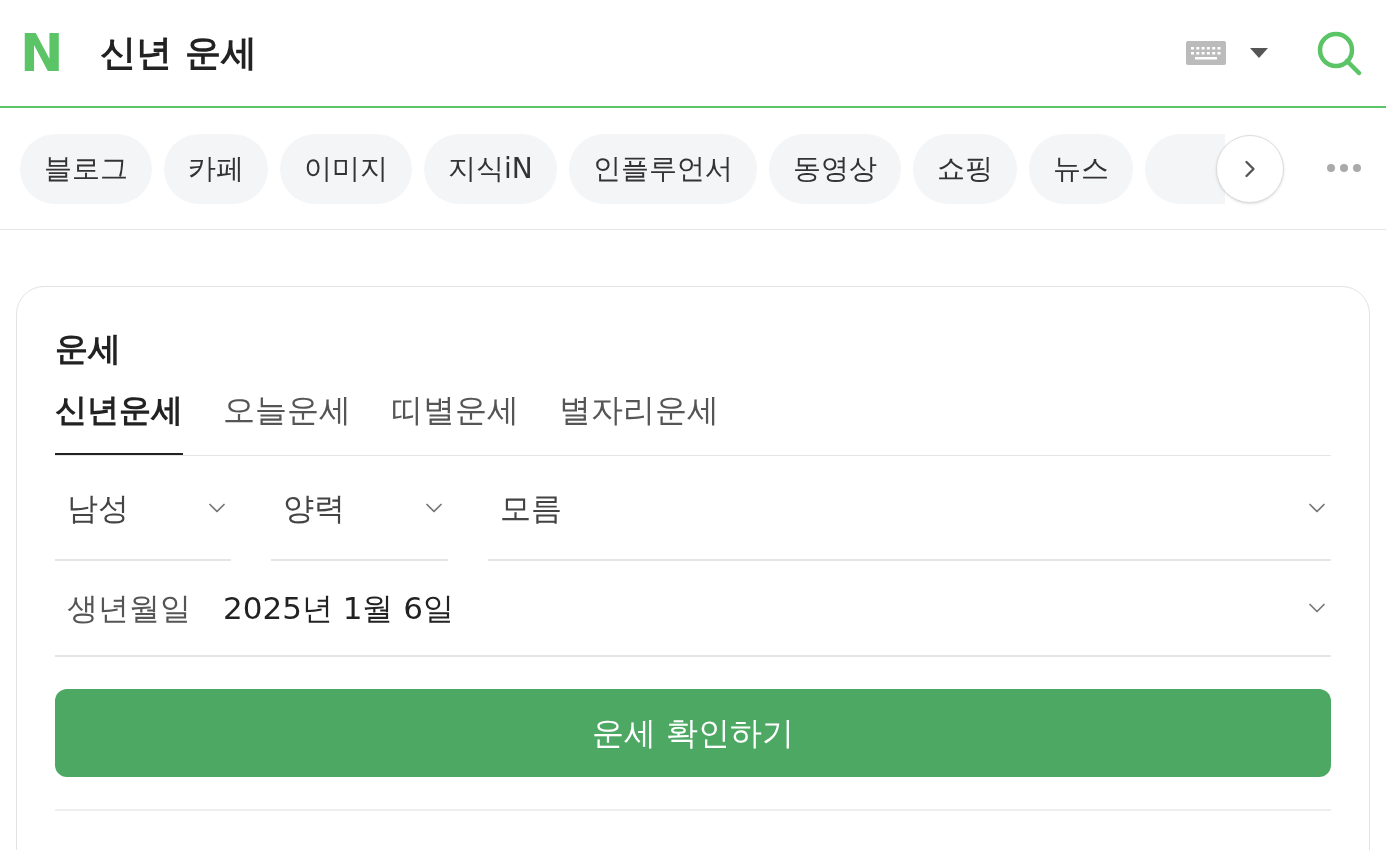 Image resolution: width=1386 pixels, height=850 pixels. Describe the element at coordinates (216, 168) in the screenshot. I see `category-chip: 카페` at that location.